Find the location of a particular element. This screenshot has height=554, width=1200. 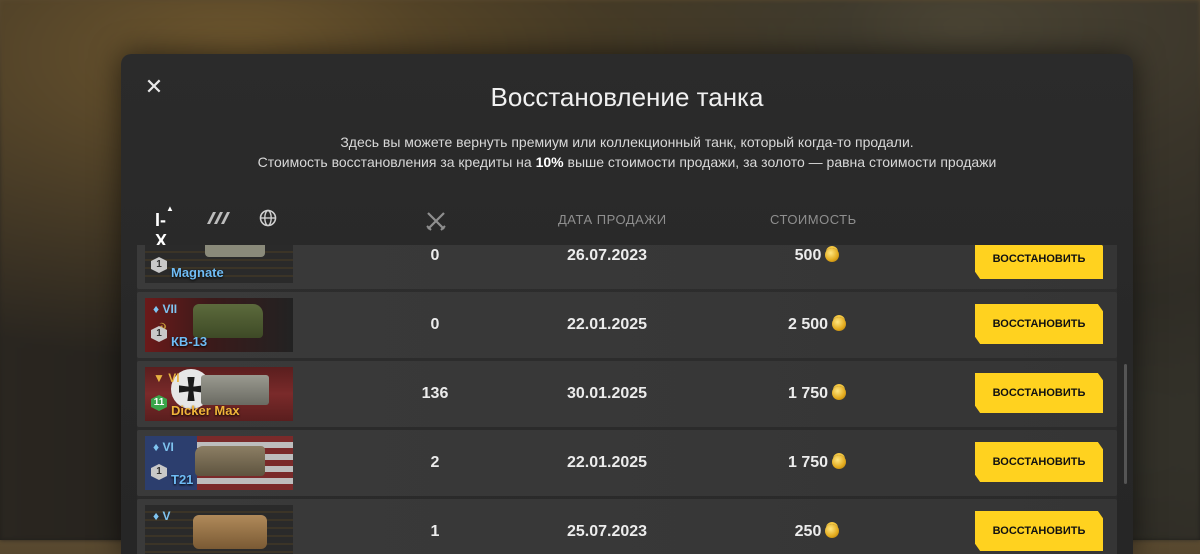

tier-filter-button: ▲ I-X is located at coordinates (164, 227).